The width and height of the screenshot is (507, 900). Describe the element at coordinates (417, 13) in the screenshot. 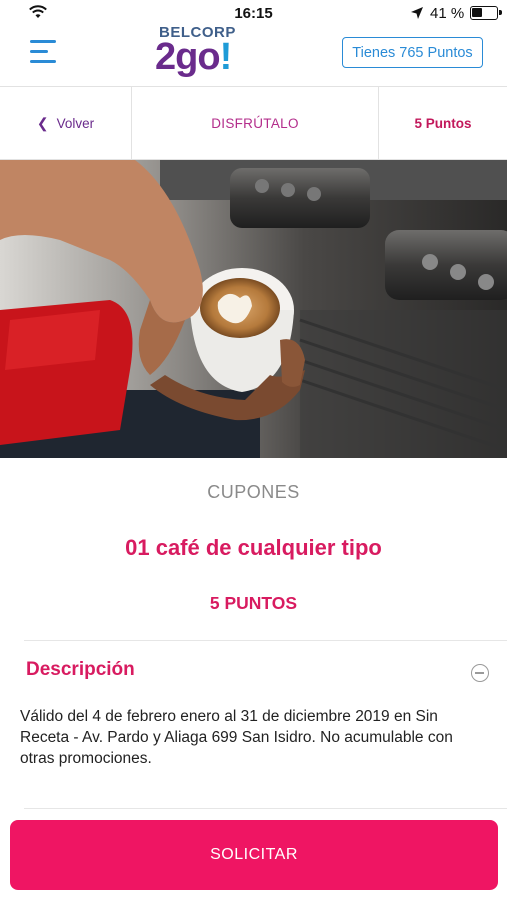

I see `location-arrow-icon` at that location.